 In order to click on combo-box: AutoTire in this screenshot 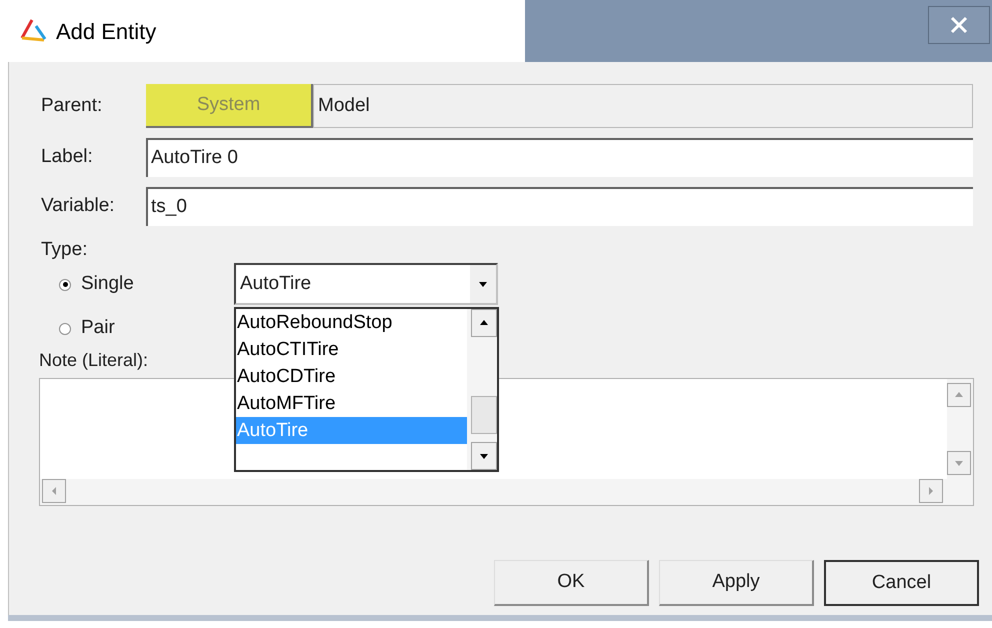, I will do `click(366, 284)`.